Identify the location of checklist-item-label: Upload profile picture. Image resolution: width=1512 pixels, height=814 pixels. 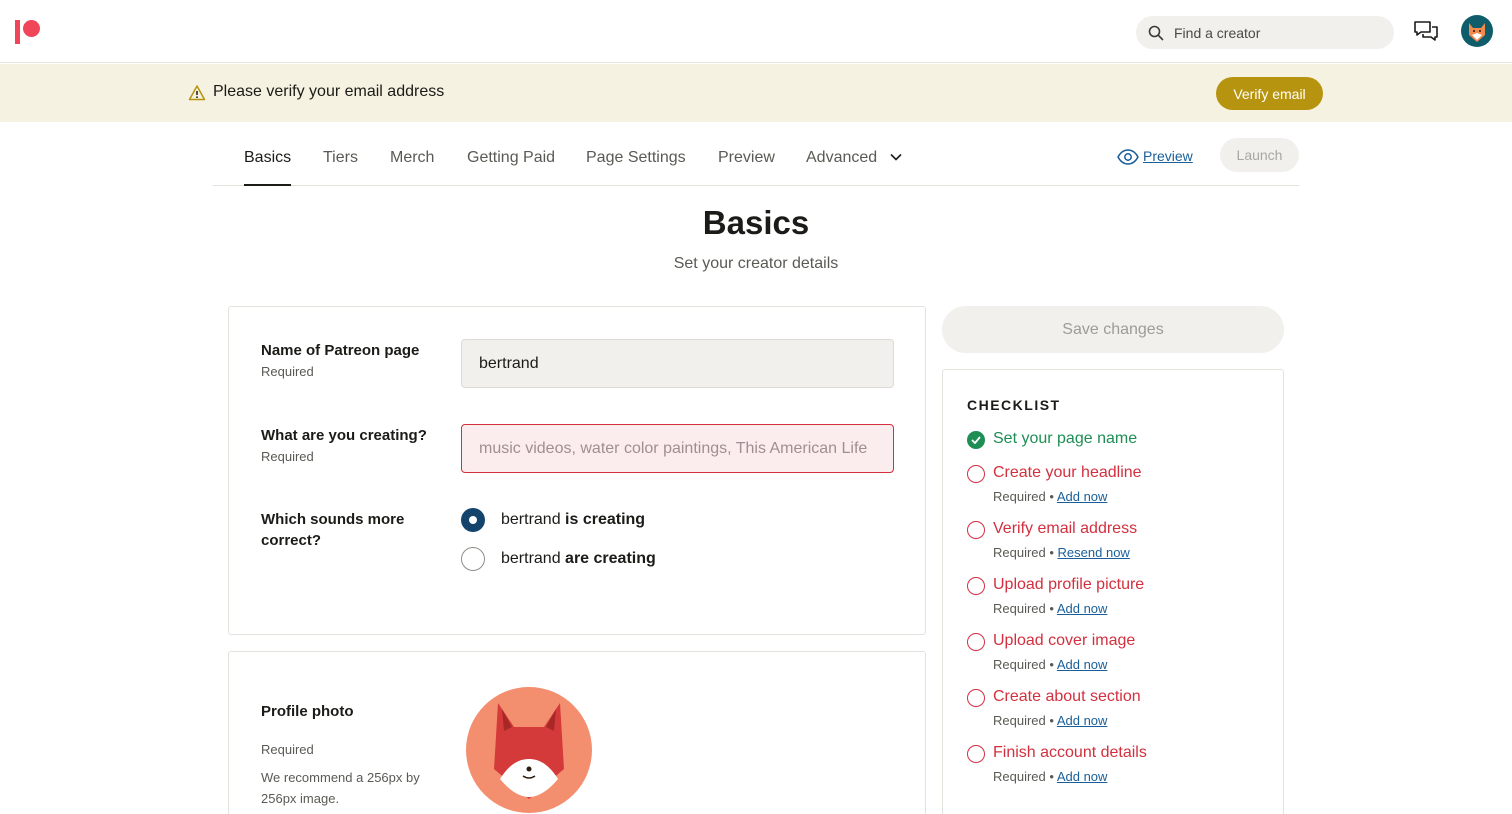
(1069, 584).